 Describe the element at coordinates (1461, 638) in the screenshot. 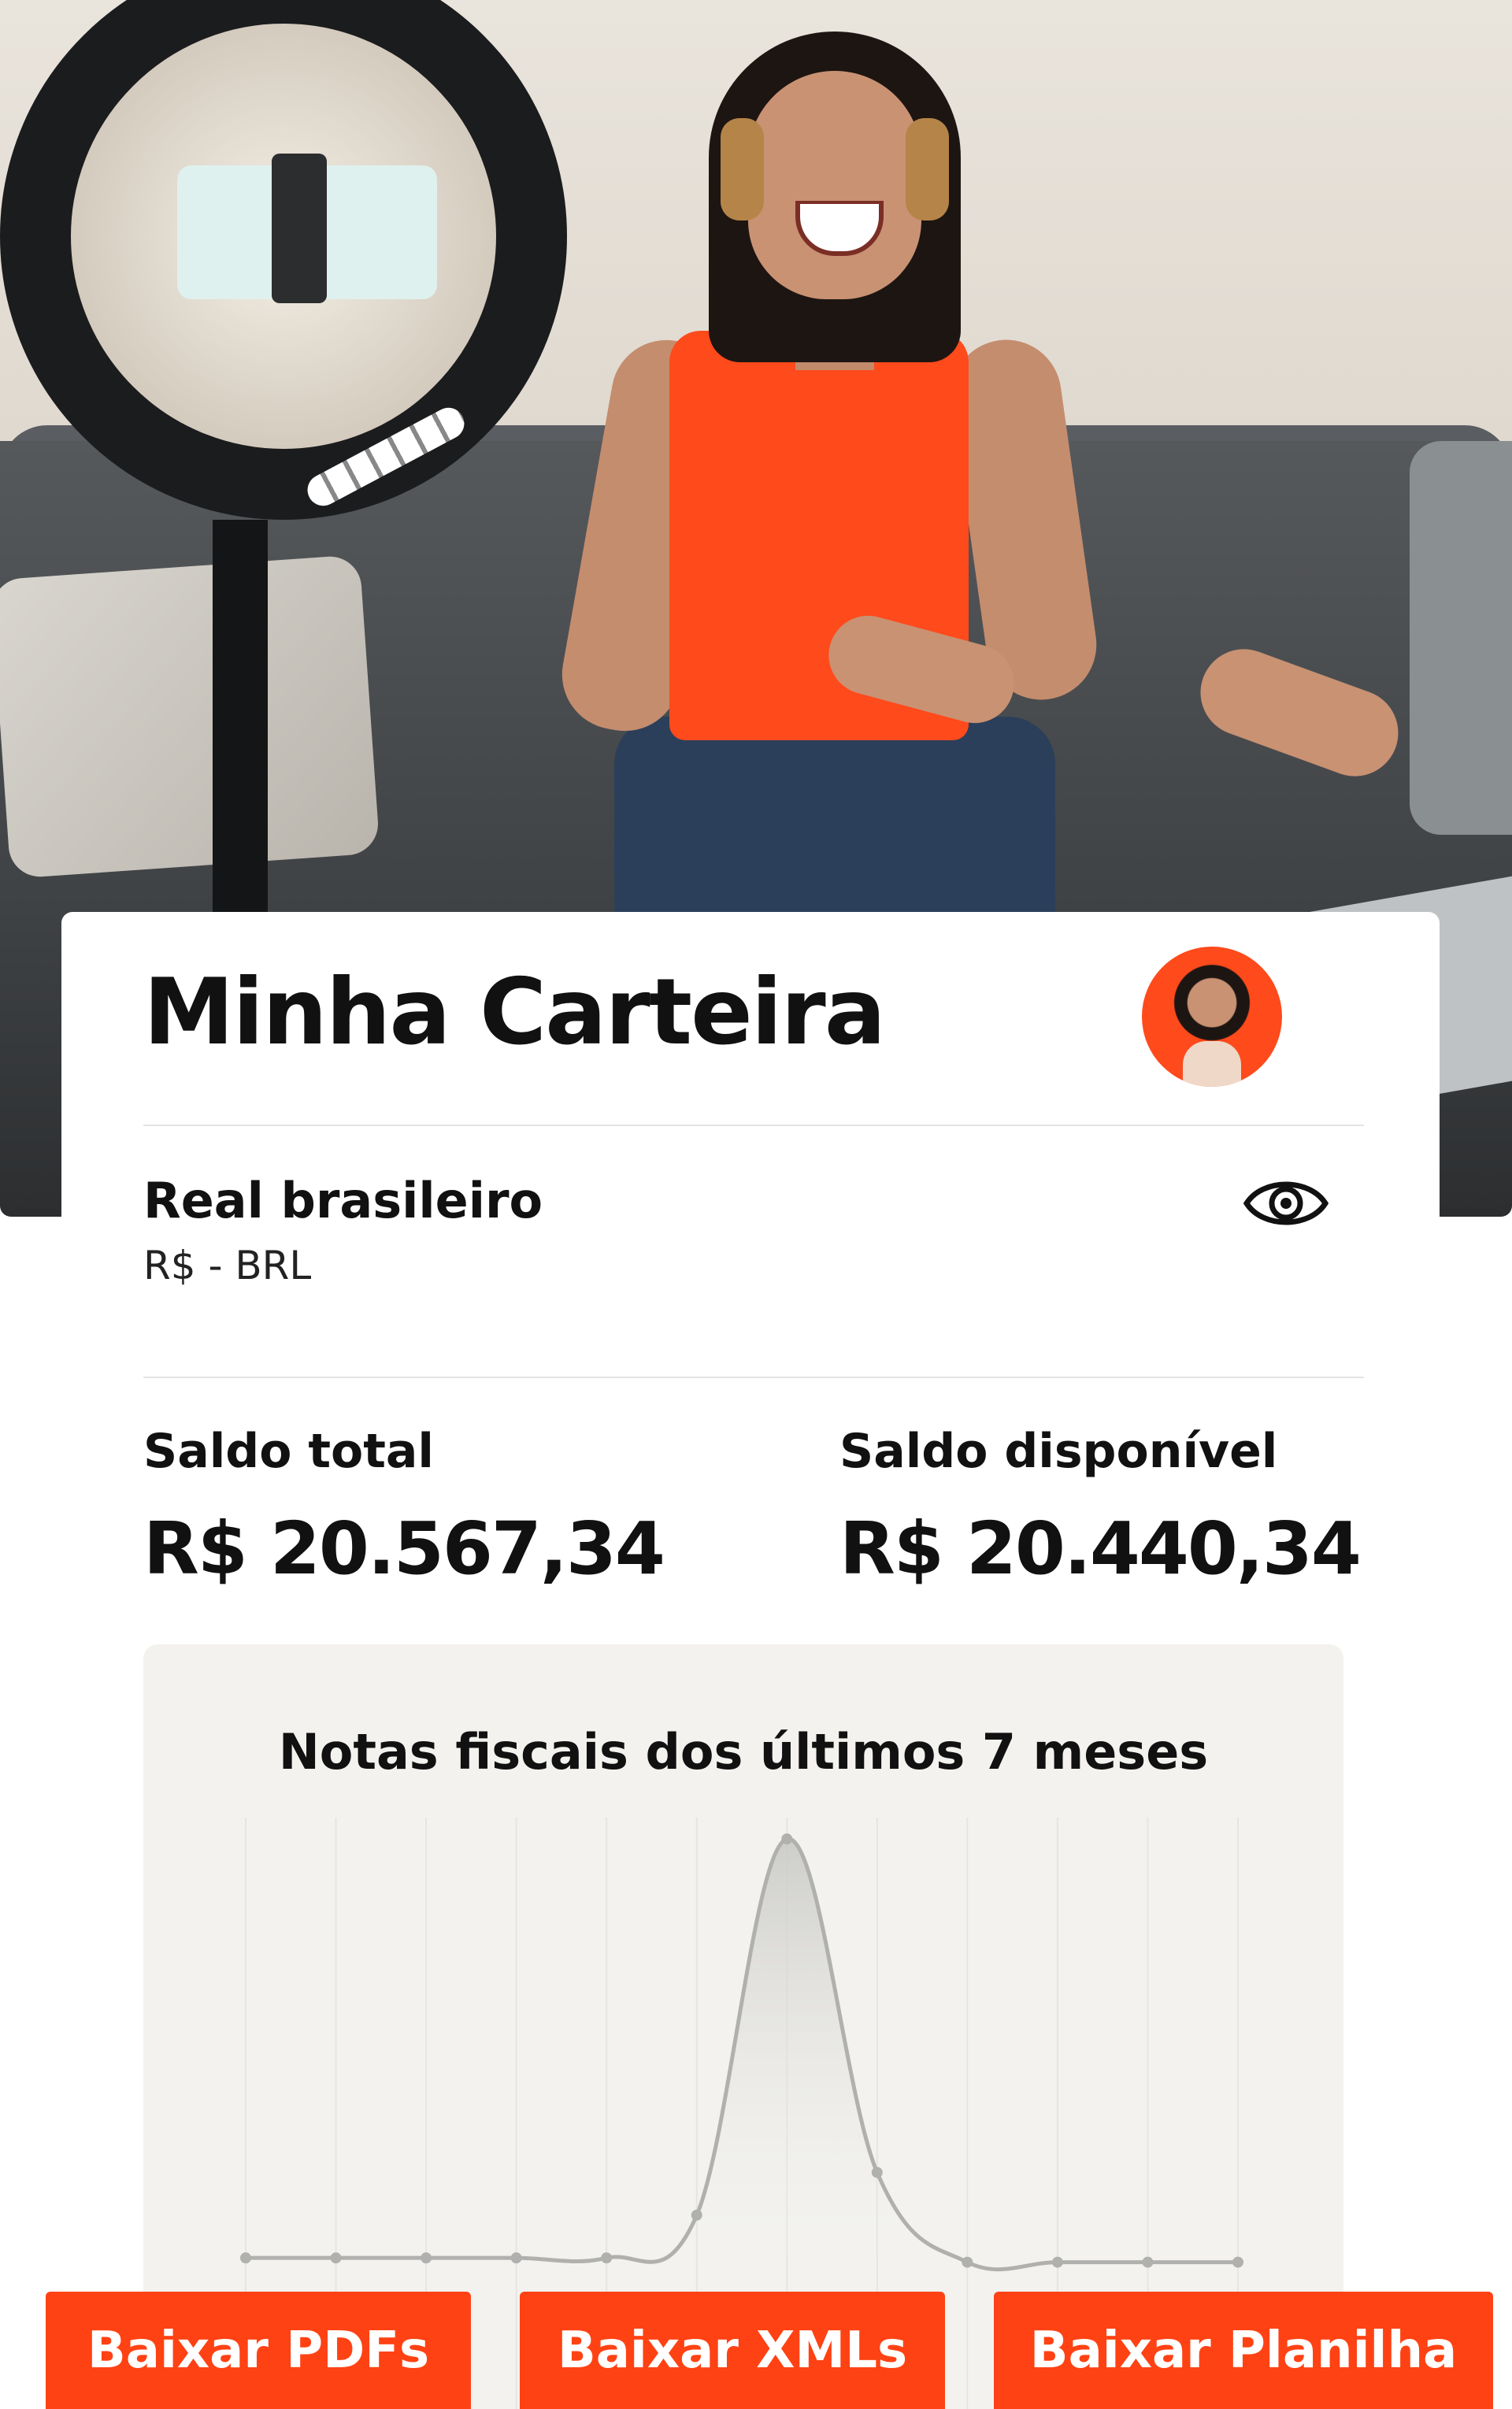

I see `pillow-right` at that location.